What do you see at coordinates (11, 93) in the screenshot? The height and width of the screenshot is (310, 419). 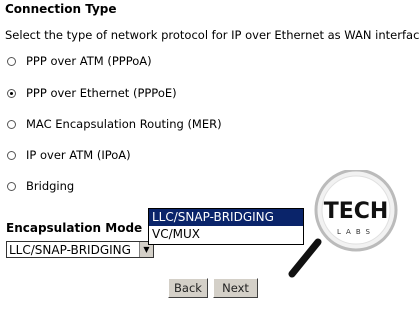 I see `radio-button-checked` at bounding box center [11, 93].